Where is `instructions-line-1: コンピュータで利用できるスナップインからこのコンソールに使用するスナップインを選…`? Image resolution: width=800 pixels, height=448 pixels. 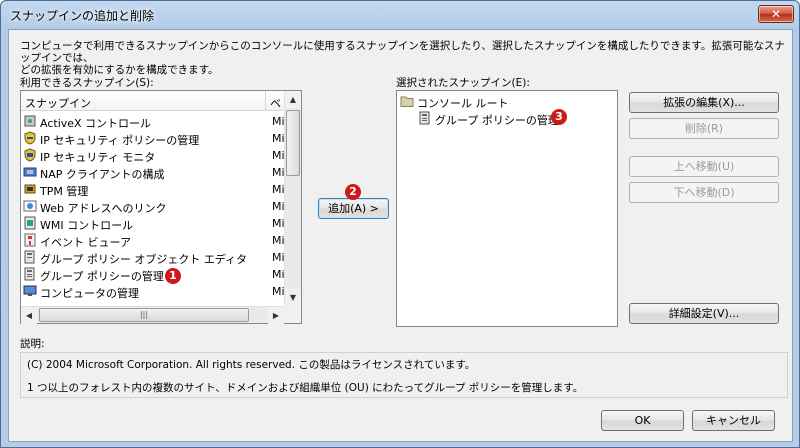 instructions-line-1: コンピュータで利用できるスナップインからこのコンソールに使用するスナップインを選… is located at coordinates (402, 52).